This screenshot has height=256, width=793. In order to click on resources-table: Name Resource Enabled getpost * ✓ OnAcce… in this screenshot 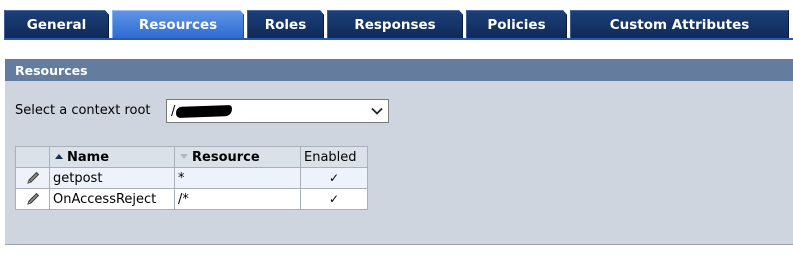, I will do `click(191, 178)`.